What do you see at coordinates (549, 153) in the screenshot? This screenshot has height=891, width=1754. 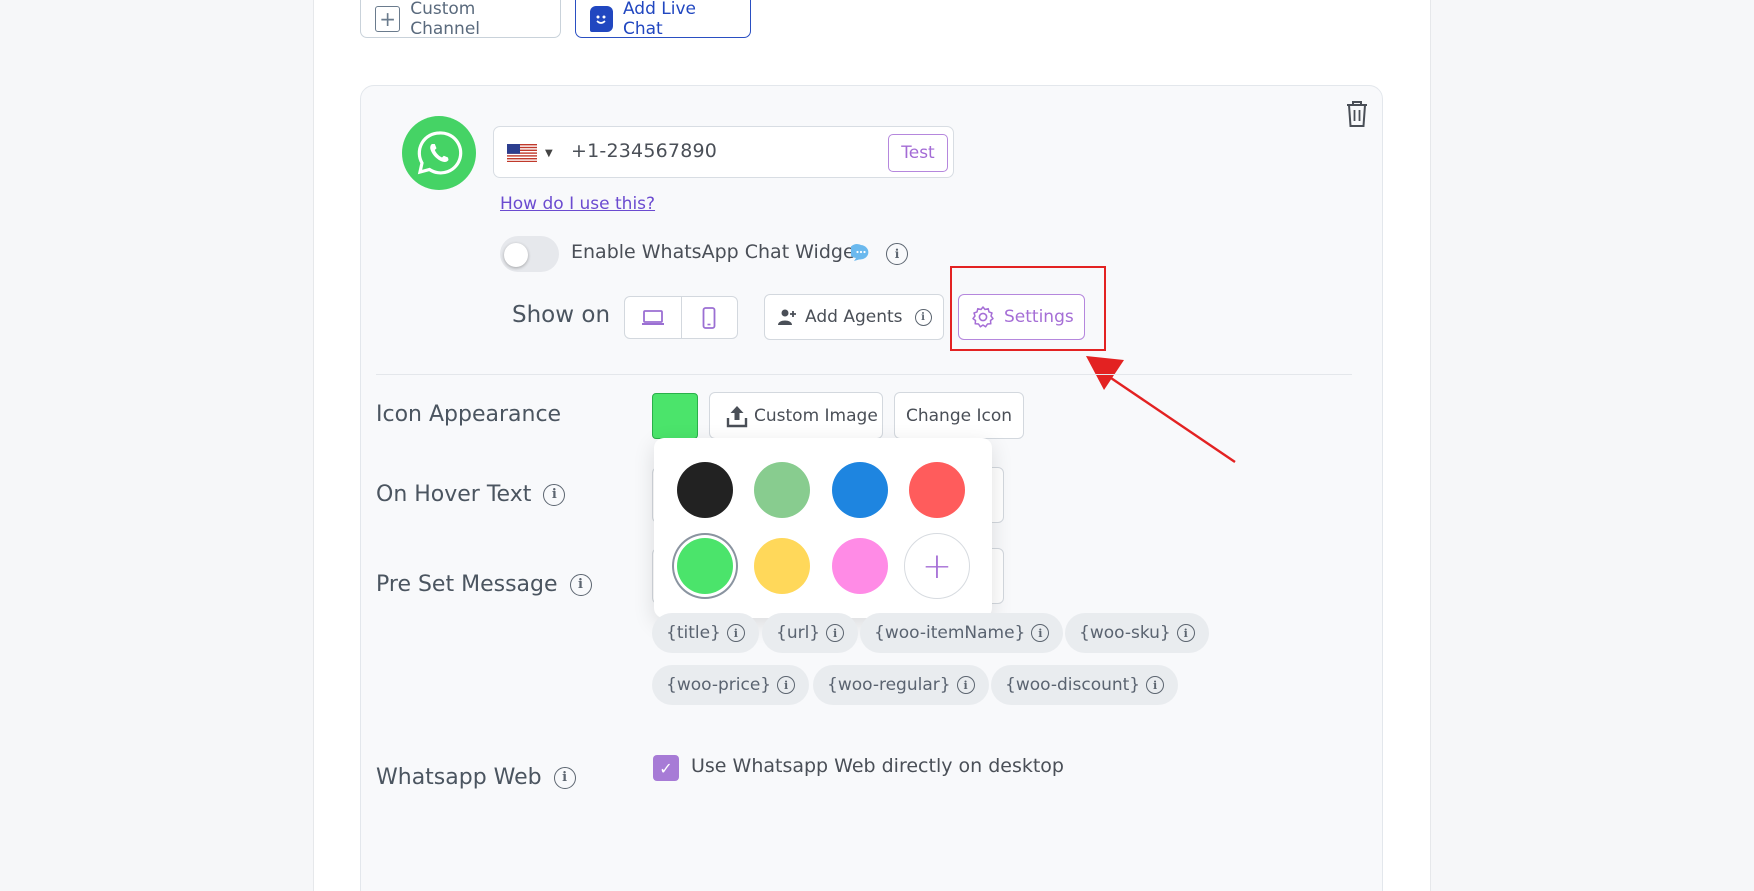 I see `country-dropdown-caret-icon: ▼` at bounding box center [549, 153].